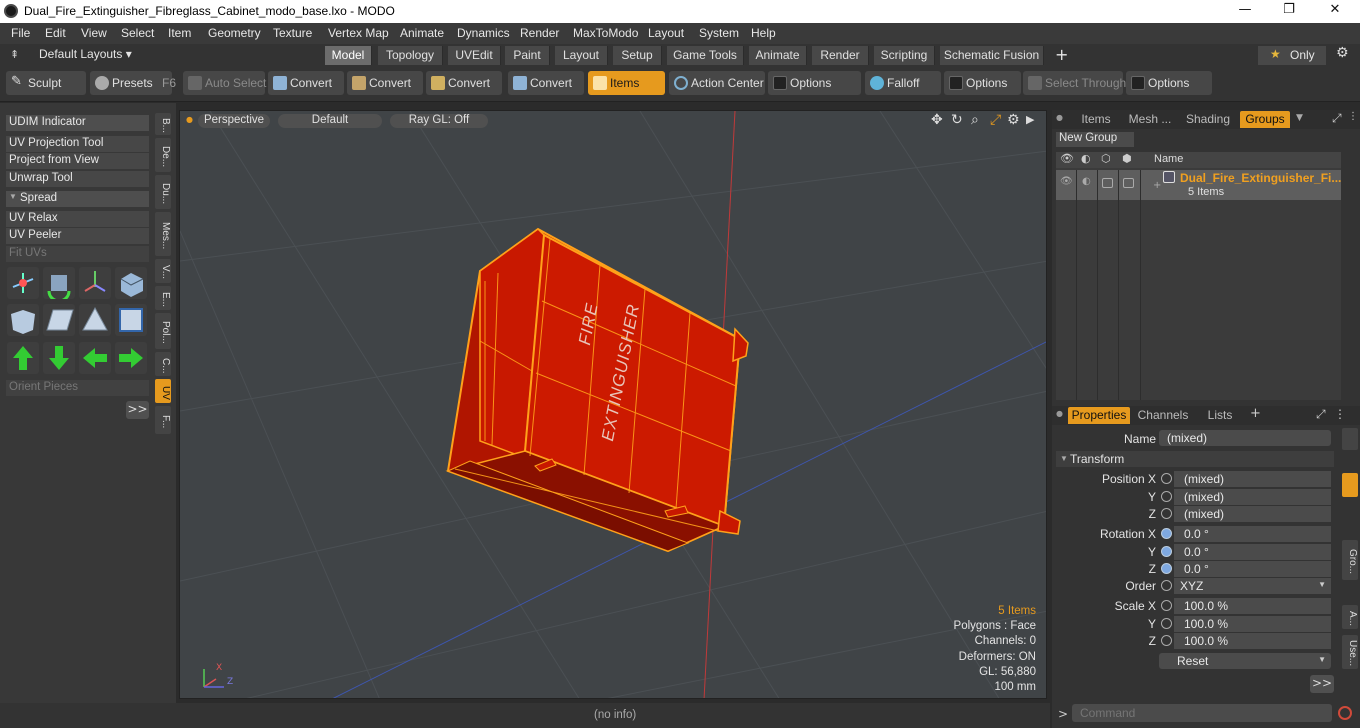 This screenshot has height=728, width=1360. Describe the element at coordinates (763, 33) in the screenshot. I see `menu-help: Help` at that location.